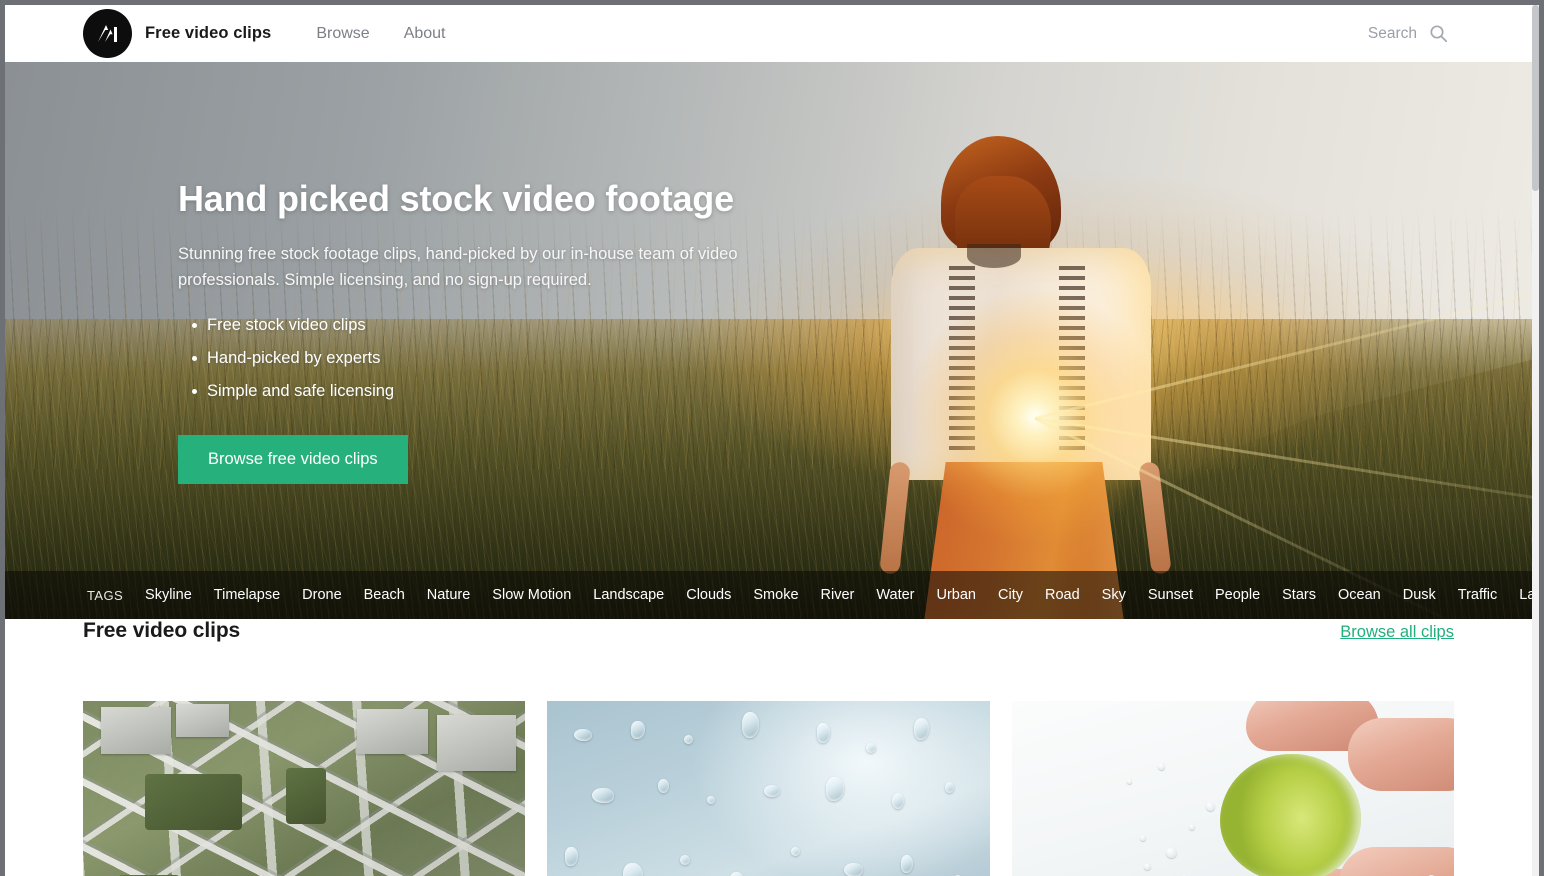  Describe the element at coordinates (708, 595) in the screenshot. I see `tag-clouds: Clouds` at that location.